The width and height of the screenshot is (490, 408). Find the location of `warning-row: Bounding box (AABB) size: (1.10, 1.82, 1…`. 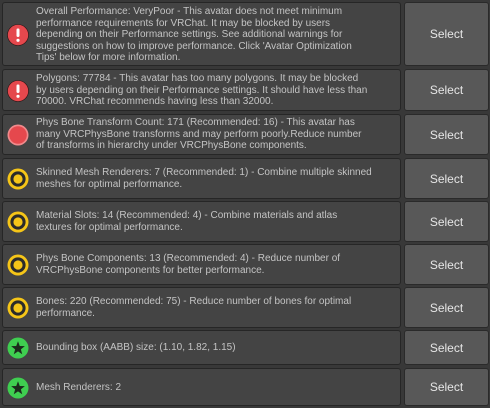

warning-row: Bounding box (AABB) size: (1.10, 1.82, 1… is located at coordinates (245, 347).